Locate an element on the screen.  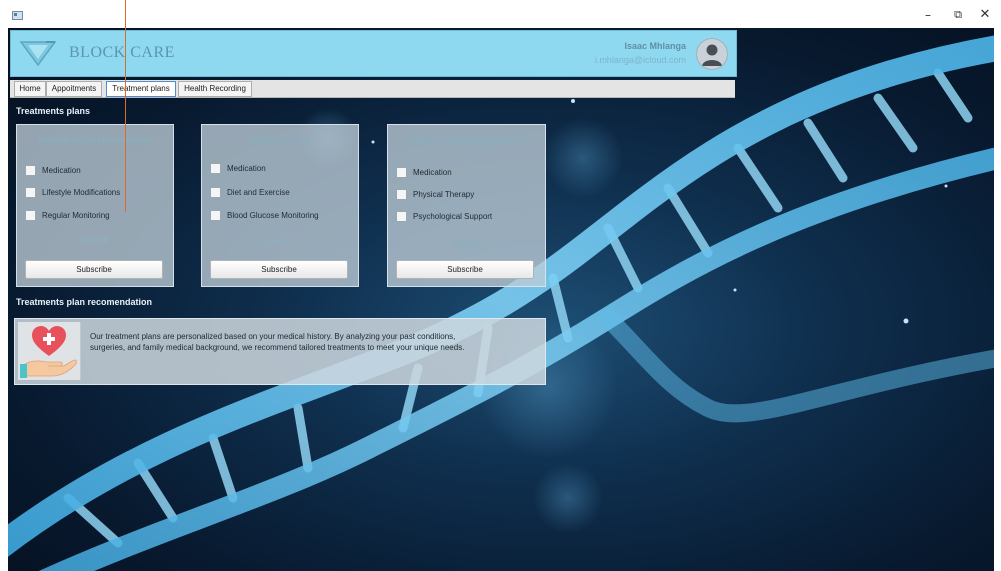
plan-price: R2000 is located at coordinates (95, 240).